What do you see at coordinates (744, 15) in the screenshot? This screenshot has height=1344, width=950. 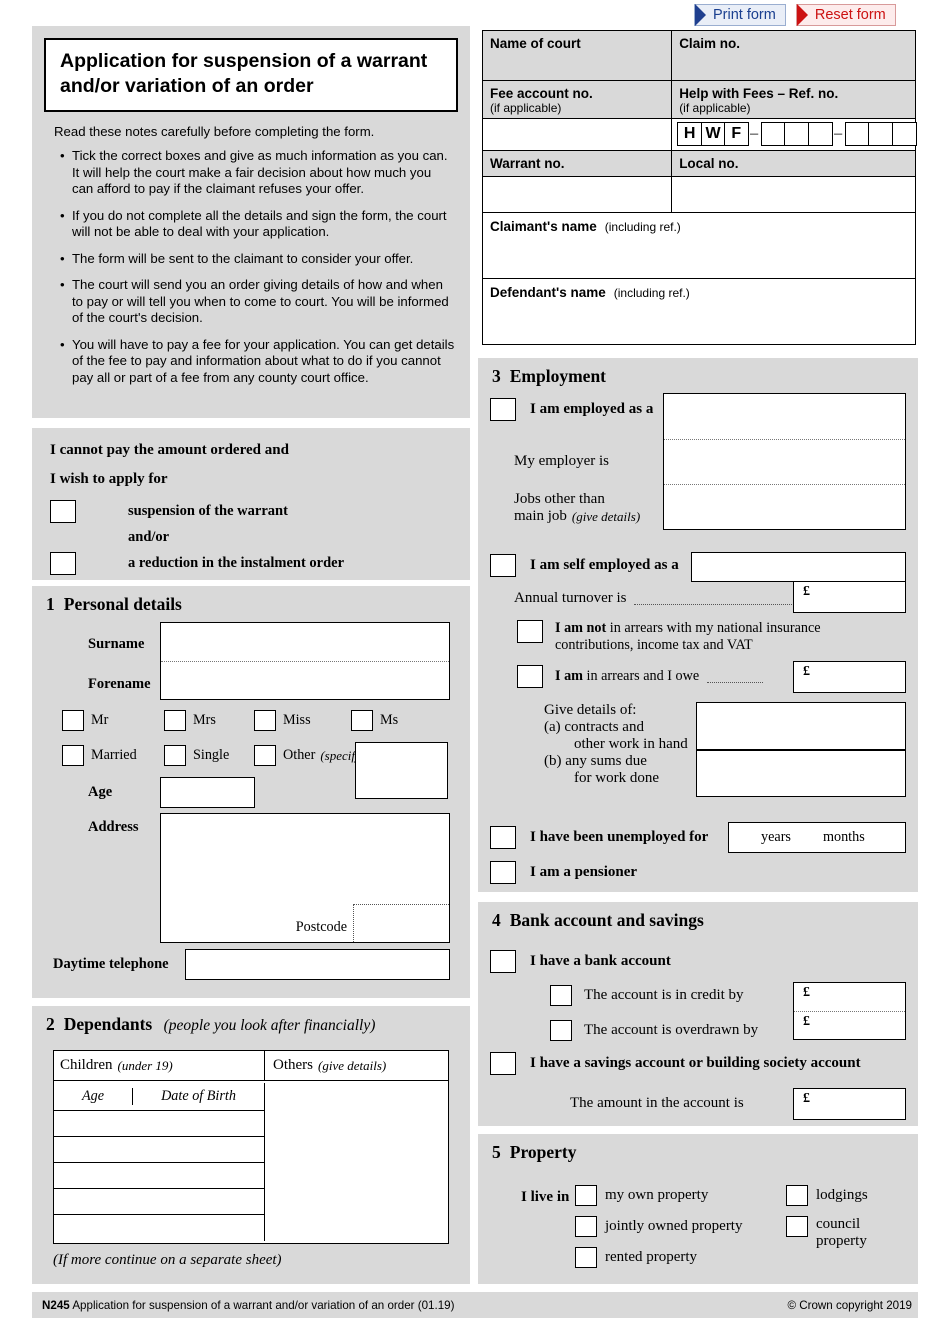 I see `print-form-label: Print form` at bounding box center [744, 15].